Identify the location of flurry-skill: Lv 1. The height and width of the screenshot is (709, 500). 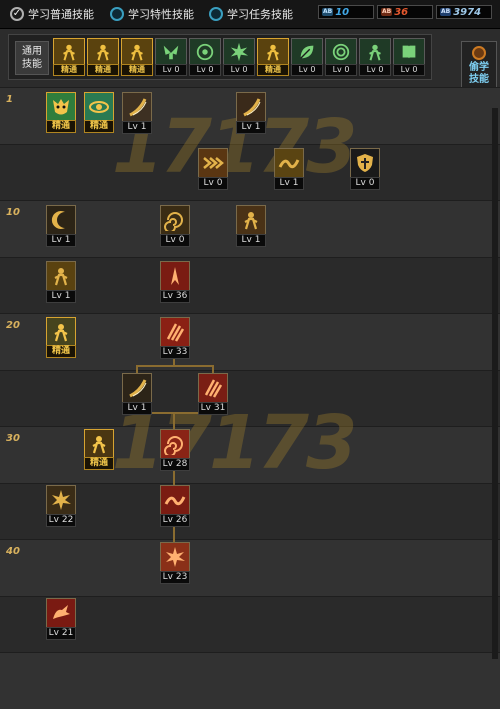
(61, 283).